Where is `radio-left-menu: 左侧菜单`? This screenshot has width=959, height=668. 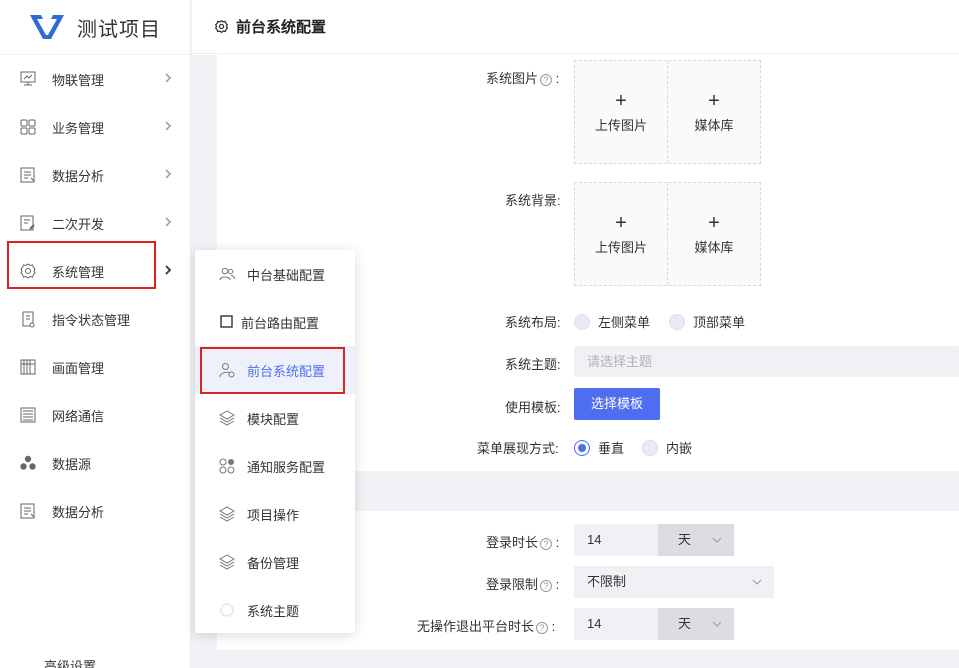 radio-left-menu: 左侧菜单 is located at coordinates (612, 321).